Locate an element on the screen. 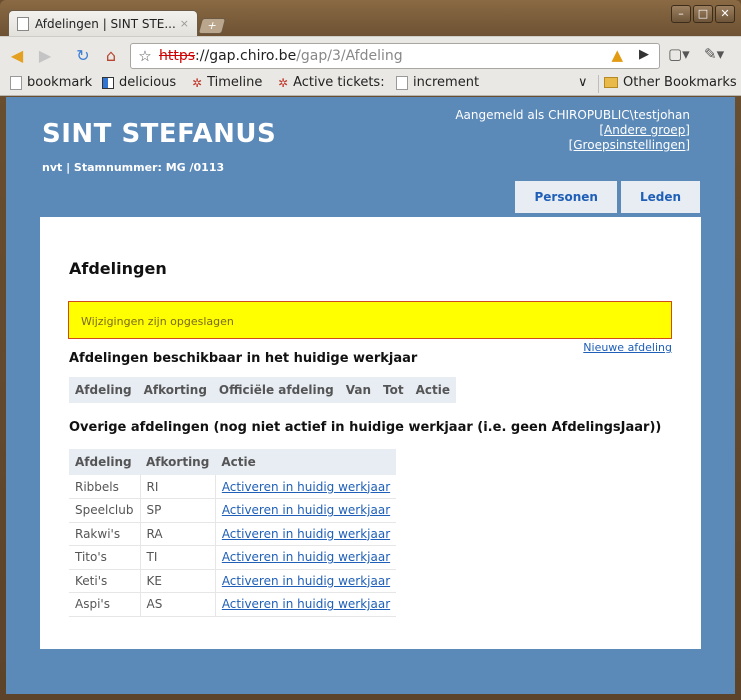 Image resolution: width=741 pixels, height=700 pixels. site-title: SINT STEFANUS is located at coordinates (159, 134).